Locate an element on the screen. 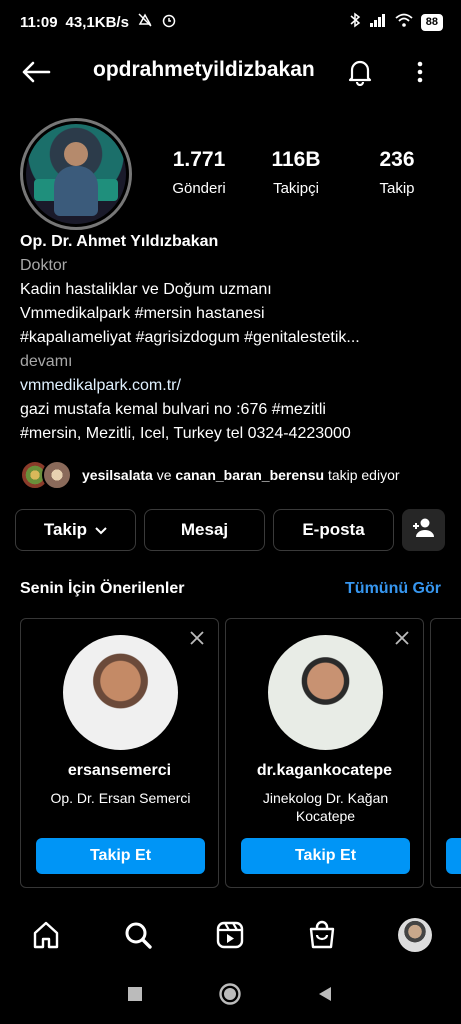 This screenshot has width=461, height=1024. posts-label: Gönderi is located at coordinates (199, 188).